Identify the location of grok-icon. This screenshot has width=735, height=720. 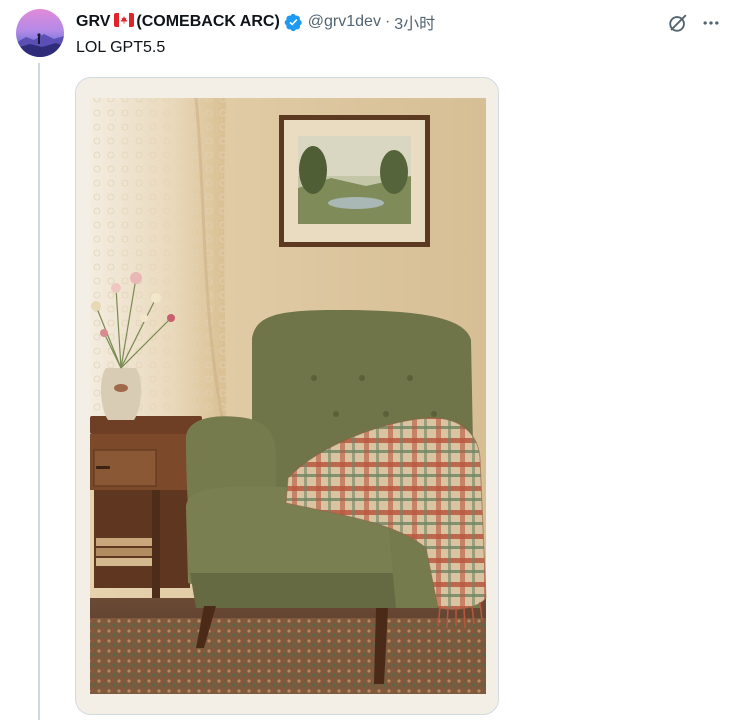
(678, 23).